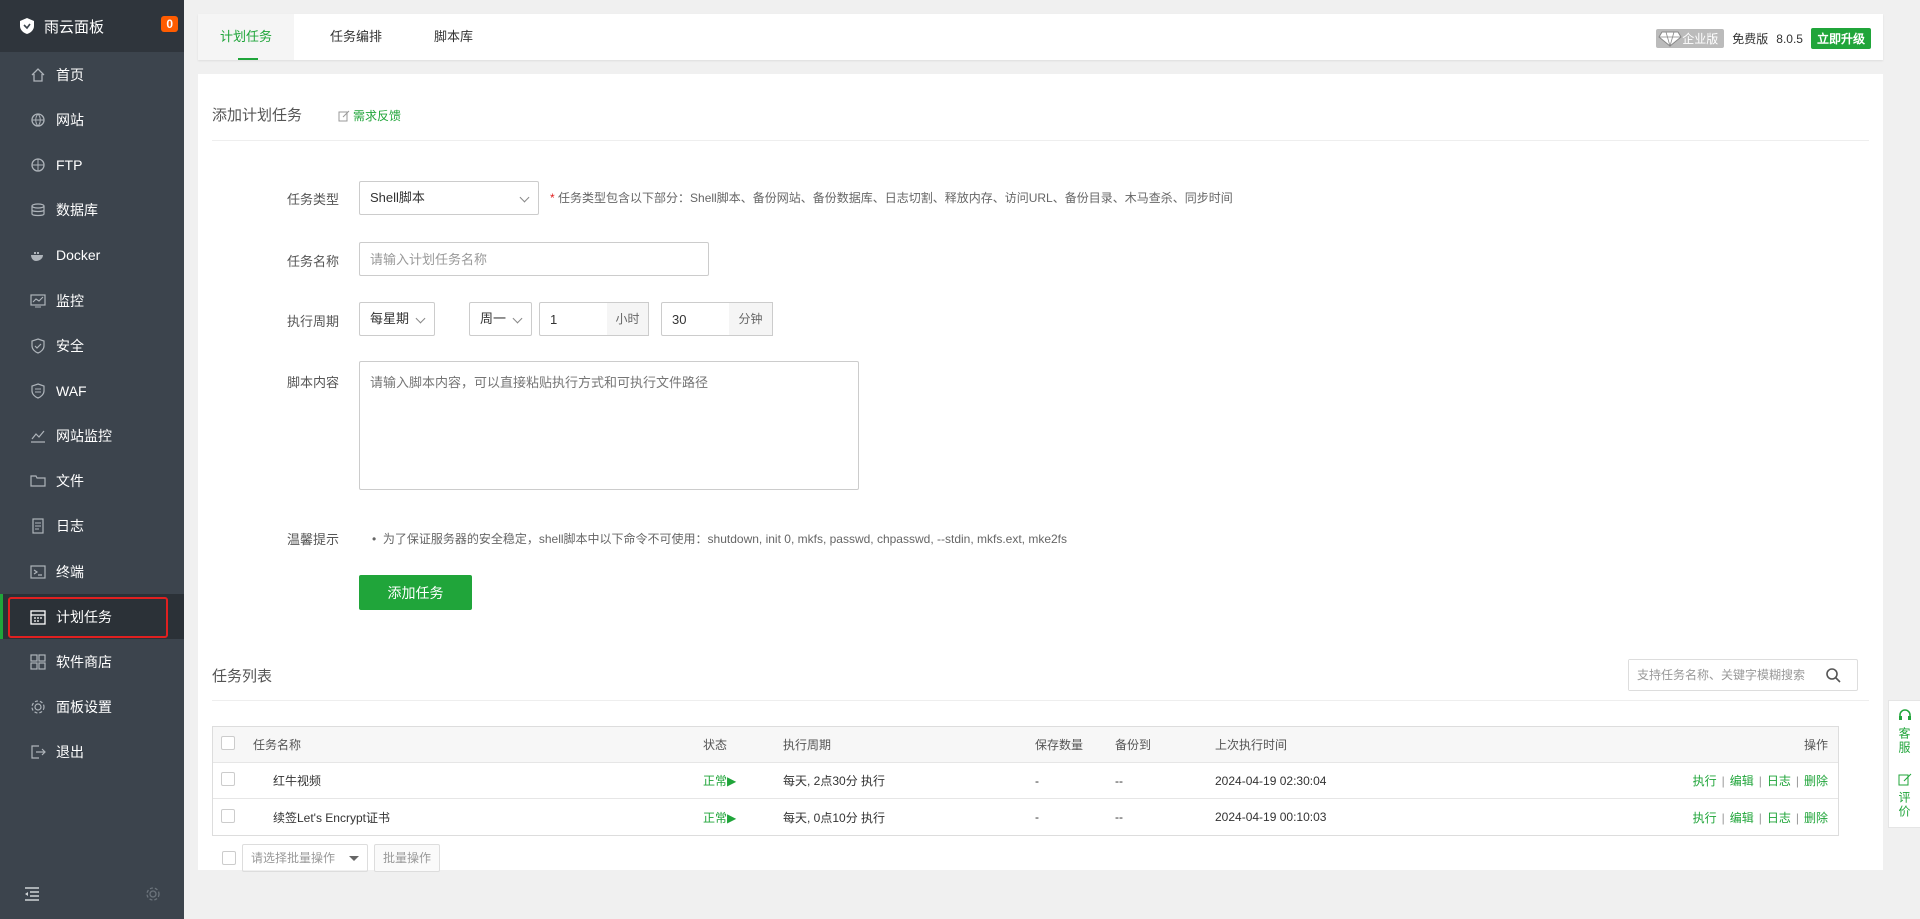 This screenshot has height=919, width=1920. I want to click on sidebar-item-home: 首页, so click(92, 74).